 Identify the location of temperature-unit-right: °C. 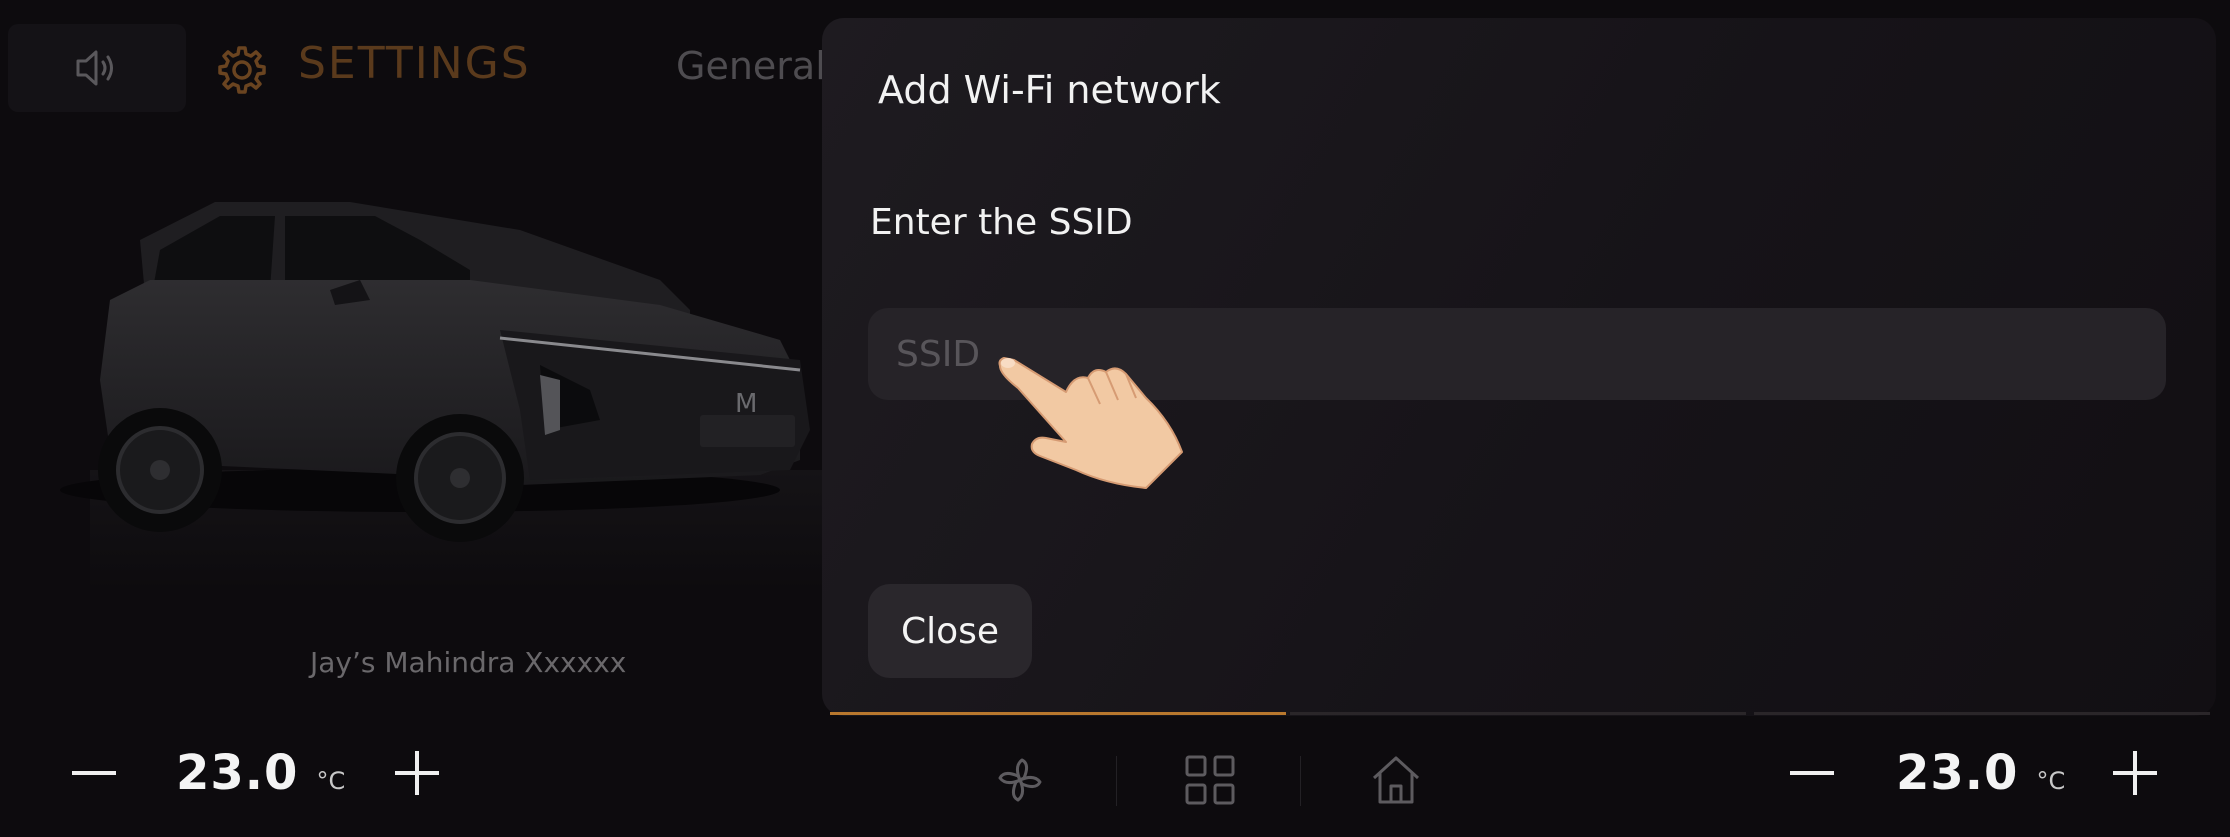
(2051, 781).